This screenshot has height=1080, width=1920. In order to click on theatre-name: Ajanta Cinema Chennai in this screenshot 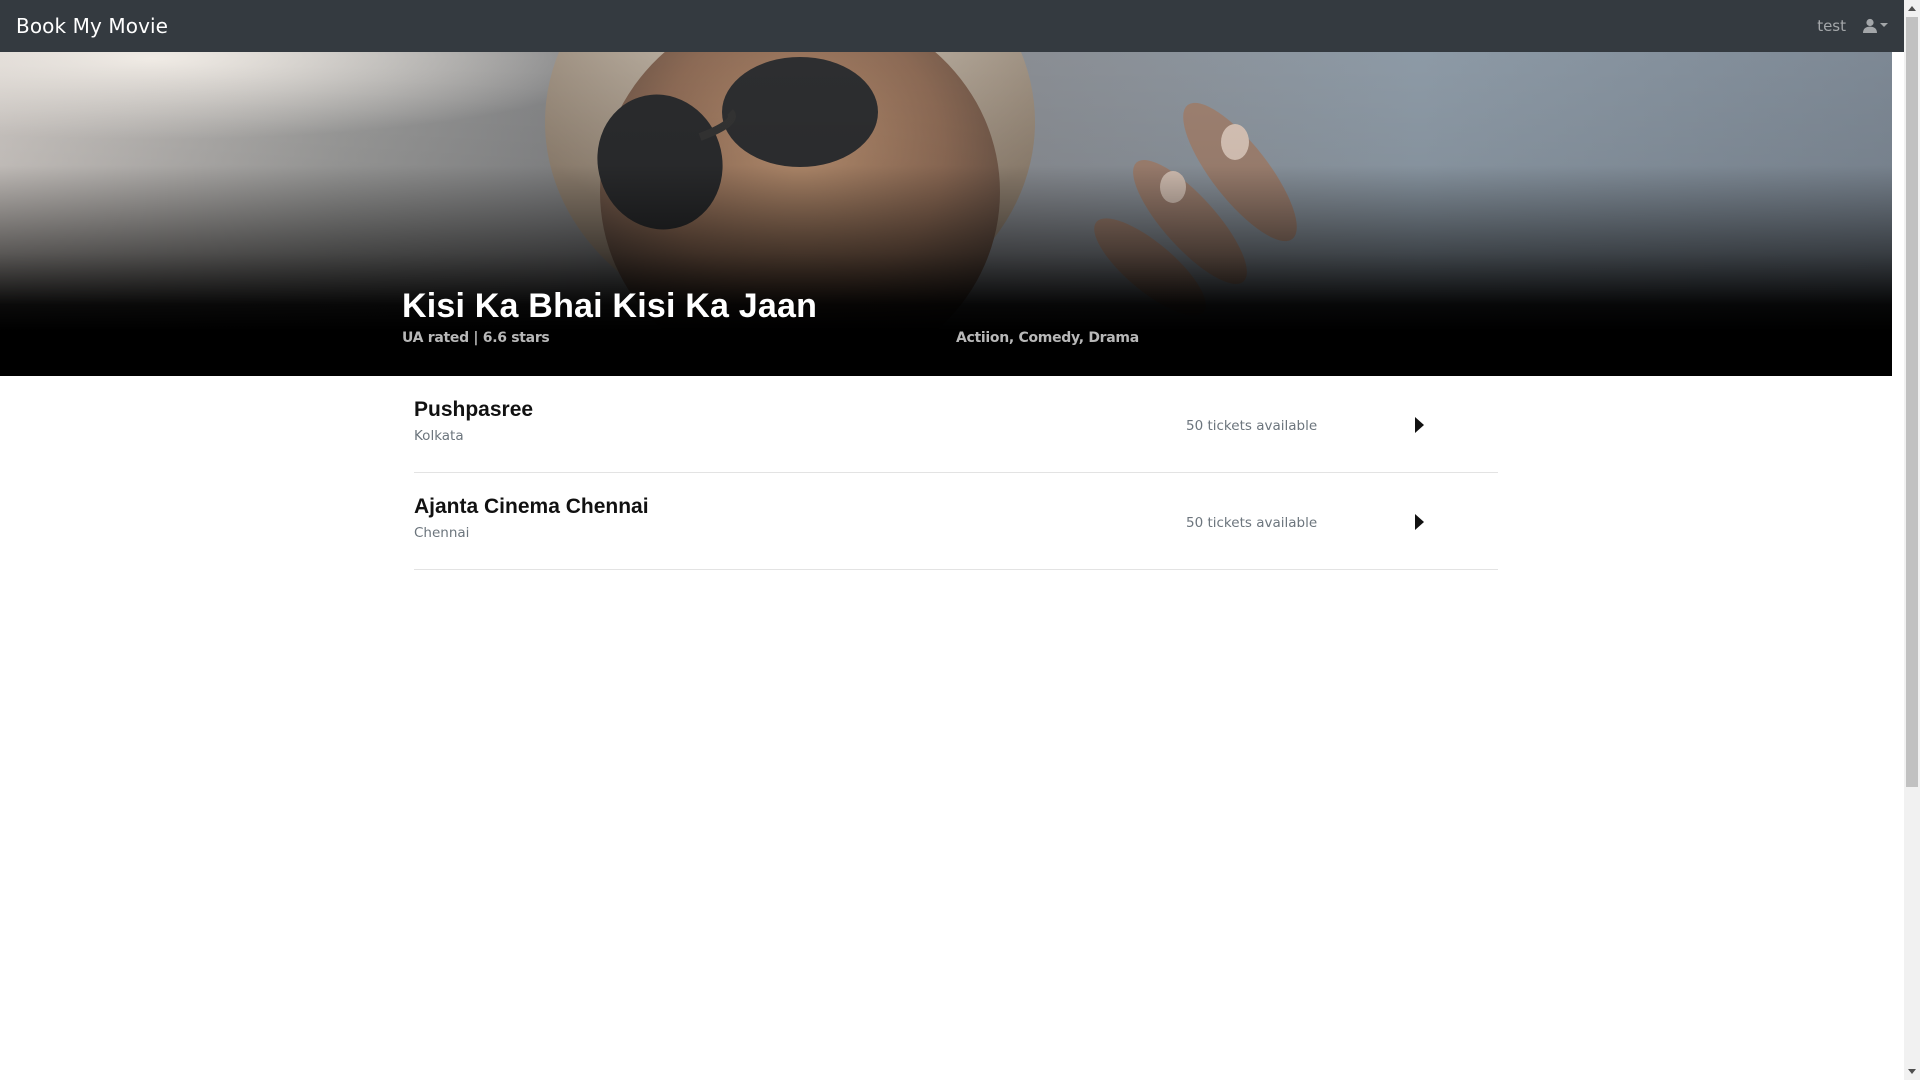, I will do `click(531, 506)`.